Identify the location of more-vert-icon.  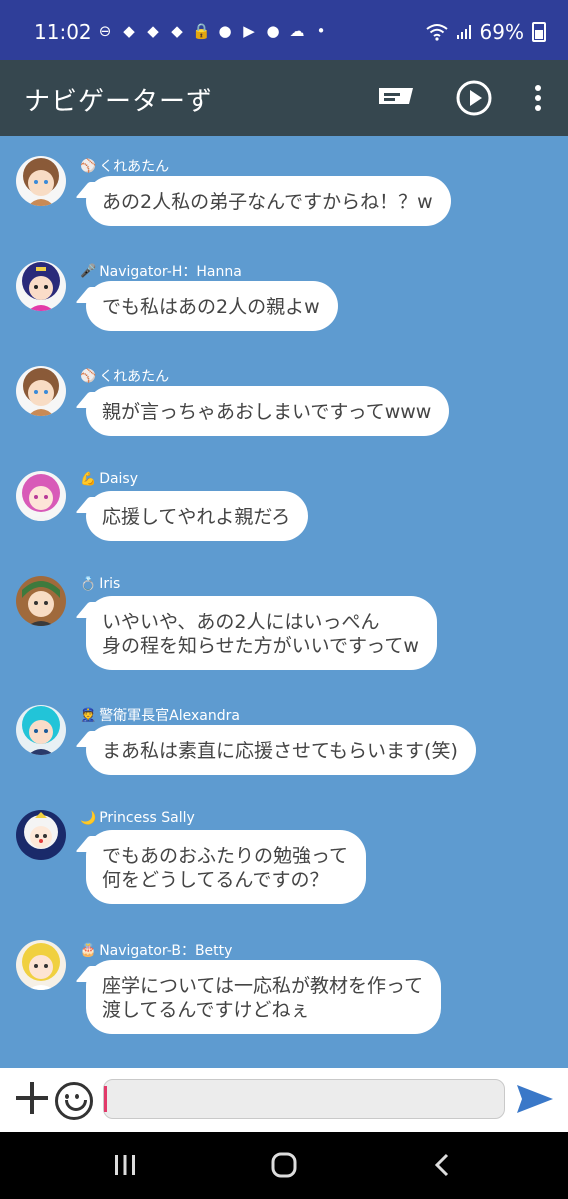
(538, 98).